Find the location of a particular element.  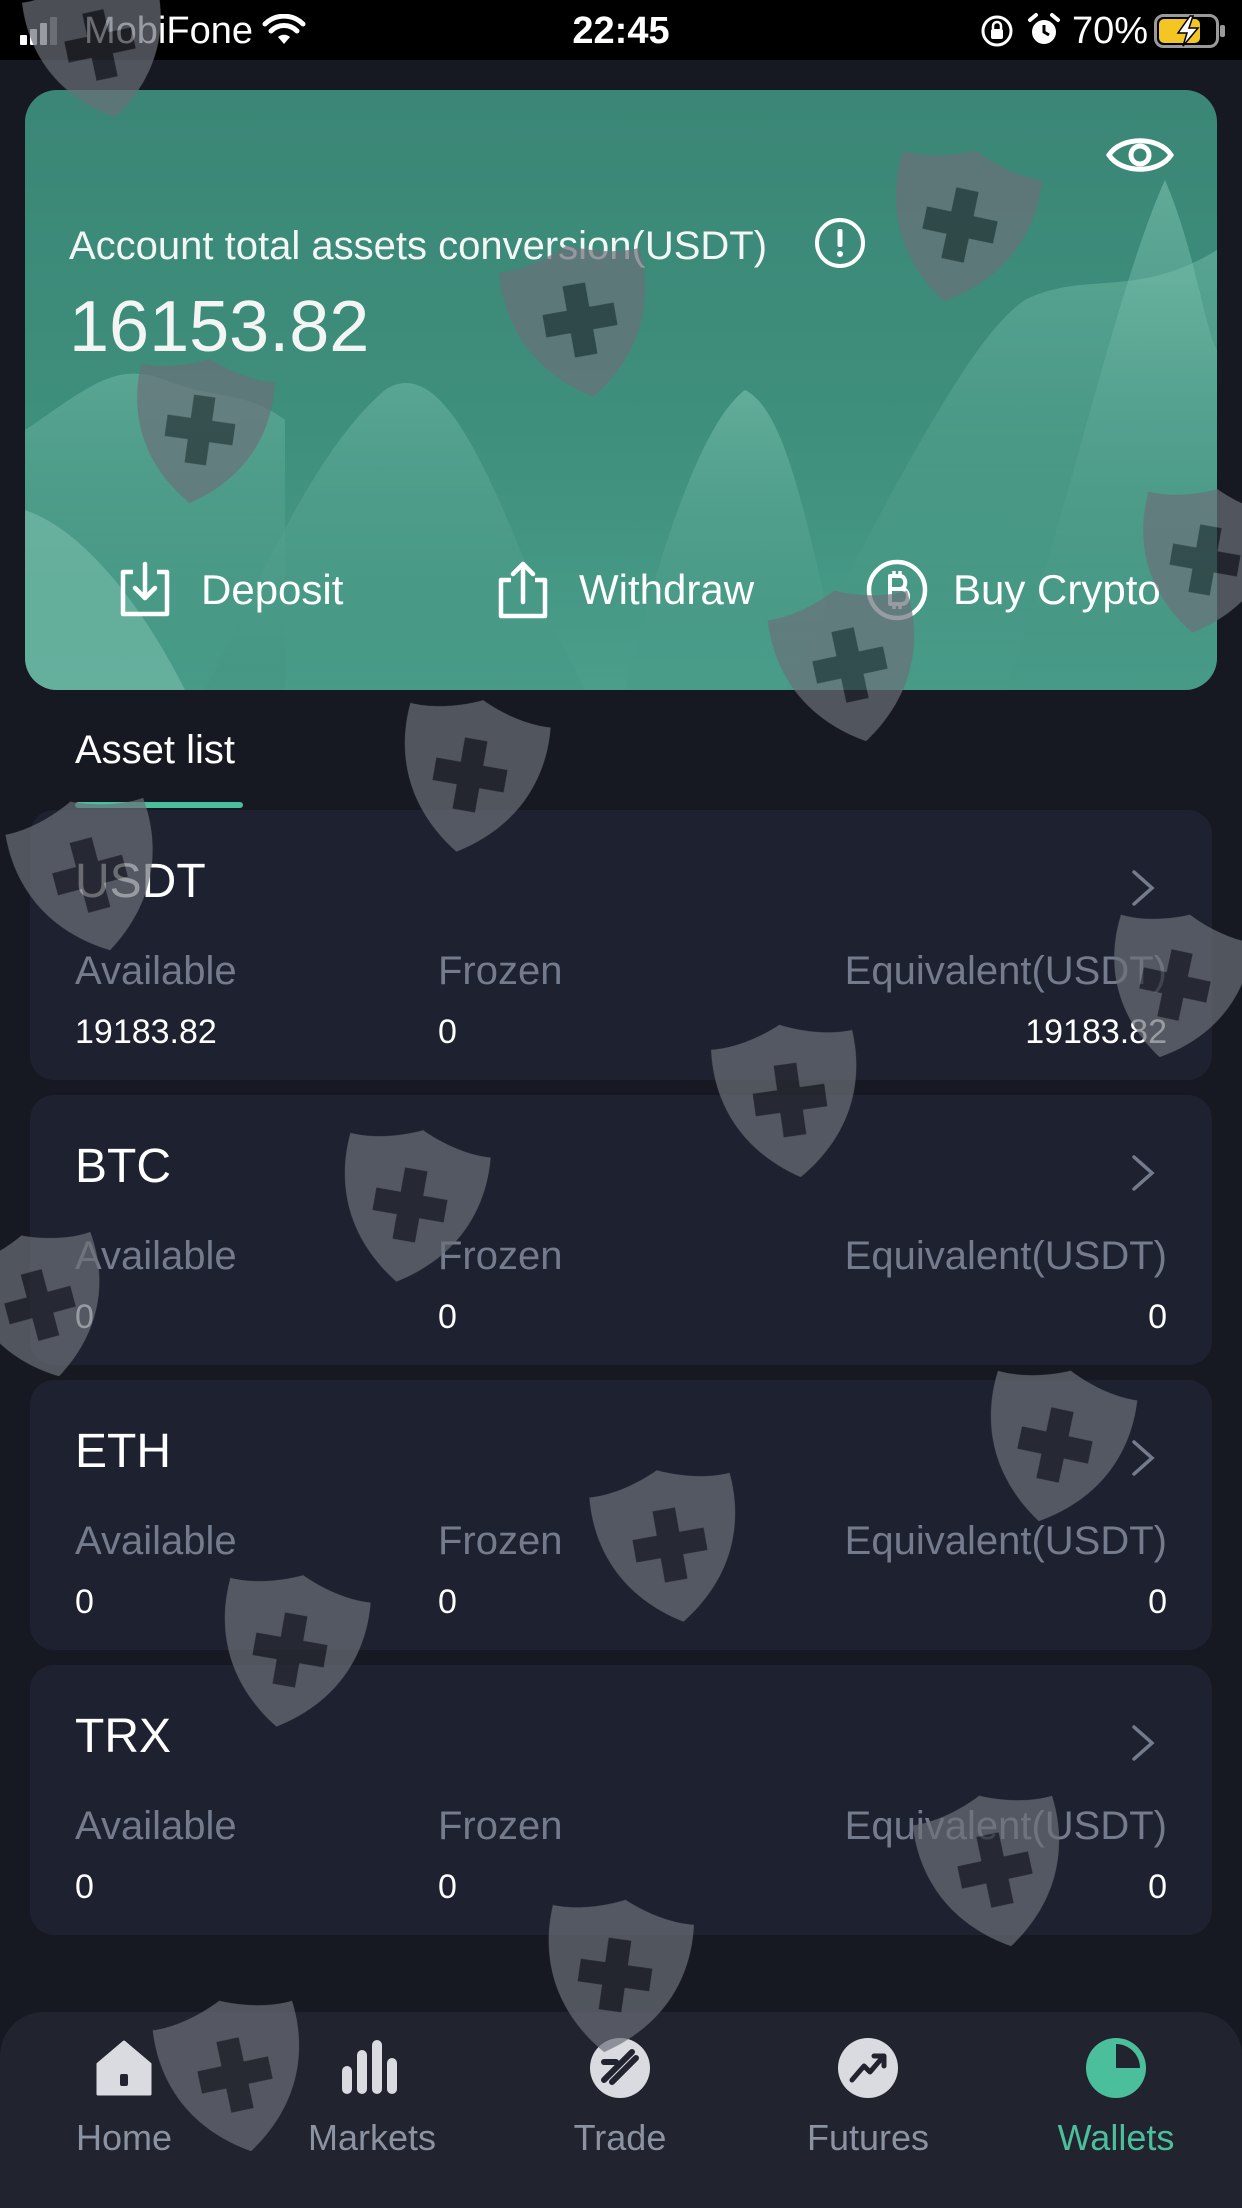

trend-up-icon is located at coordinates (868, 2068).